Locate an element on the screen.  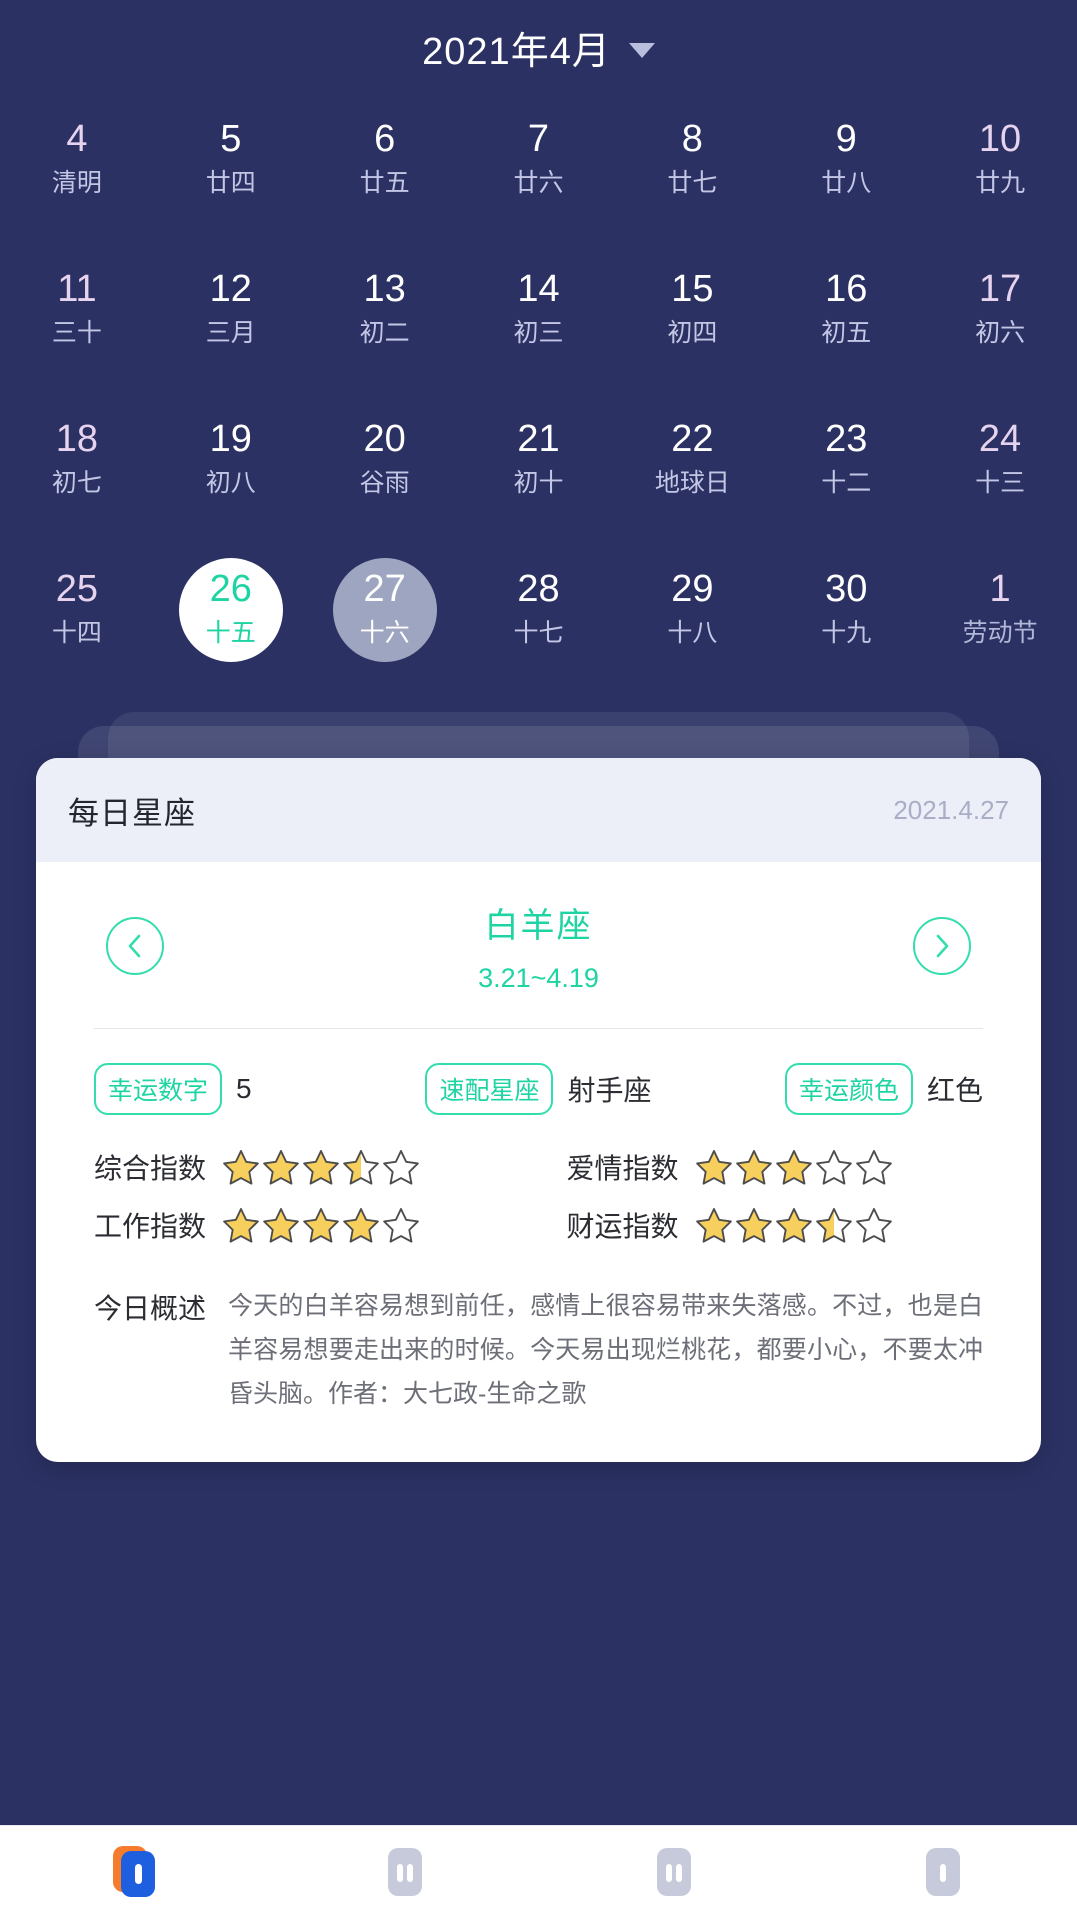
day-number: 23 is located at coordinates (846, 439).